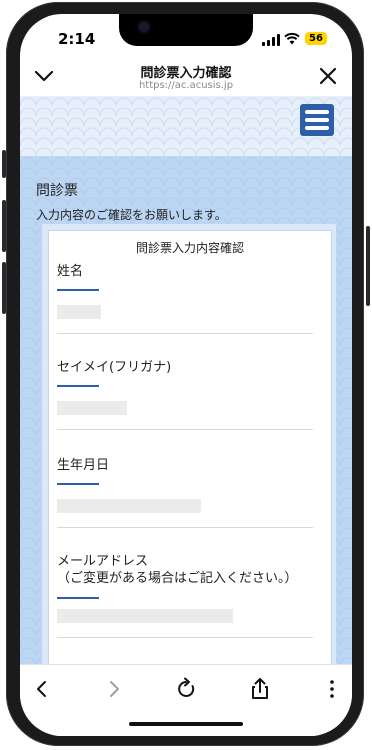 The width and height of the screenshot is (372, 750). What do you see at coordinates (131, 215) in the screenshot?
I see `instruction-text: 入力内容のご確認をお願いします。` at bounding box center [131, 215].